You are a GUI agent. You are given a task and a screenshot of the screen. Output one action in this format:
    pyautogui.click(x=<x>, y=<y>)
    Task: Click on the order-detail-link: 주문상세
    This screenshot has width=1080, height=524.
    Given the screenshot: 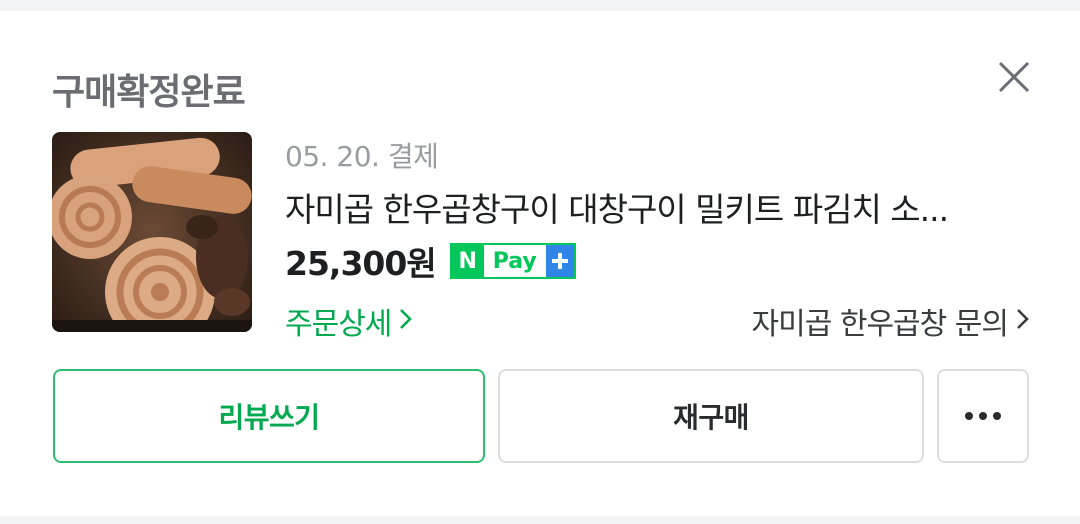 What is the action you would take?
    pyautogui.click(x=349, y=321)
    